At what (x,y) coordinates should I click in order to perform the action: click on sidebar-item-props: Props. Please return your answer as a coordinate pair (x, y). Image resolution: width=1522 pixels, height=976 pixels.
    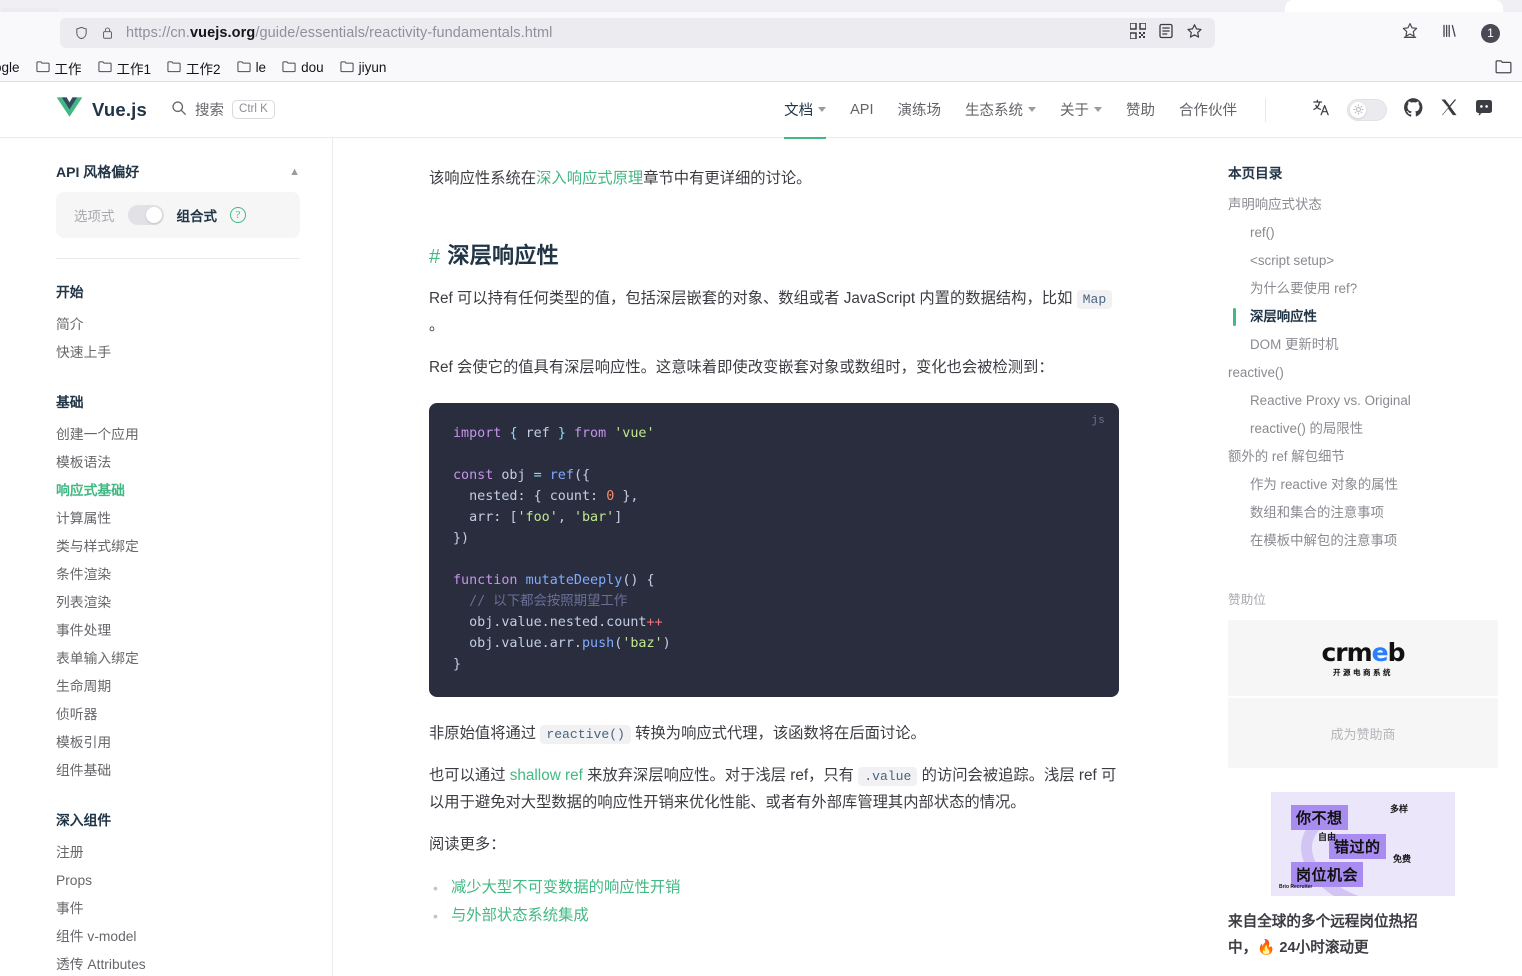
    Looking at the image, I should click on (178, 881).